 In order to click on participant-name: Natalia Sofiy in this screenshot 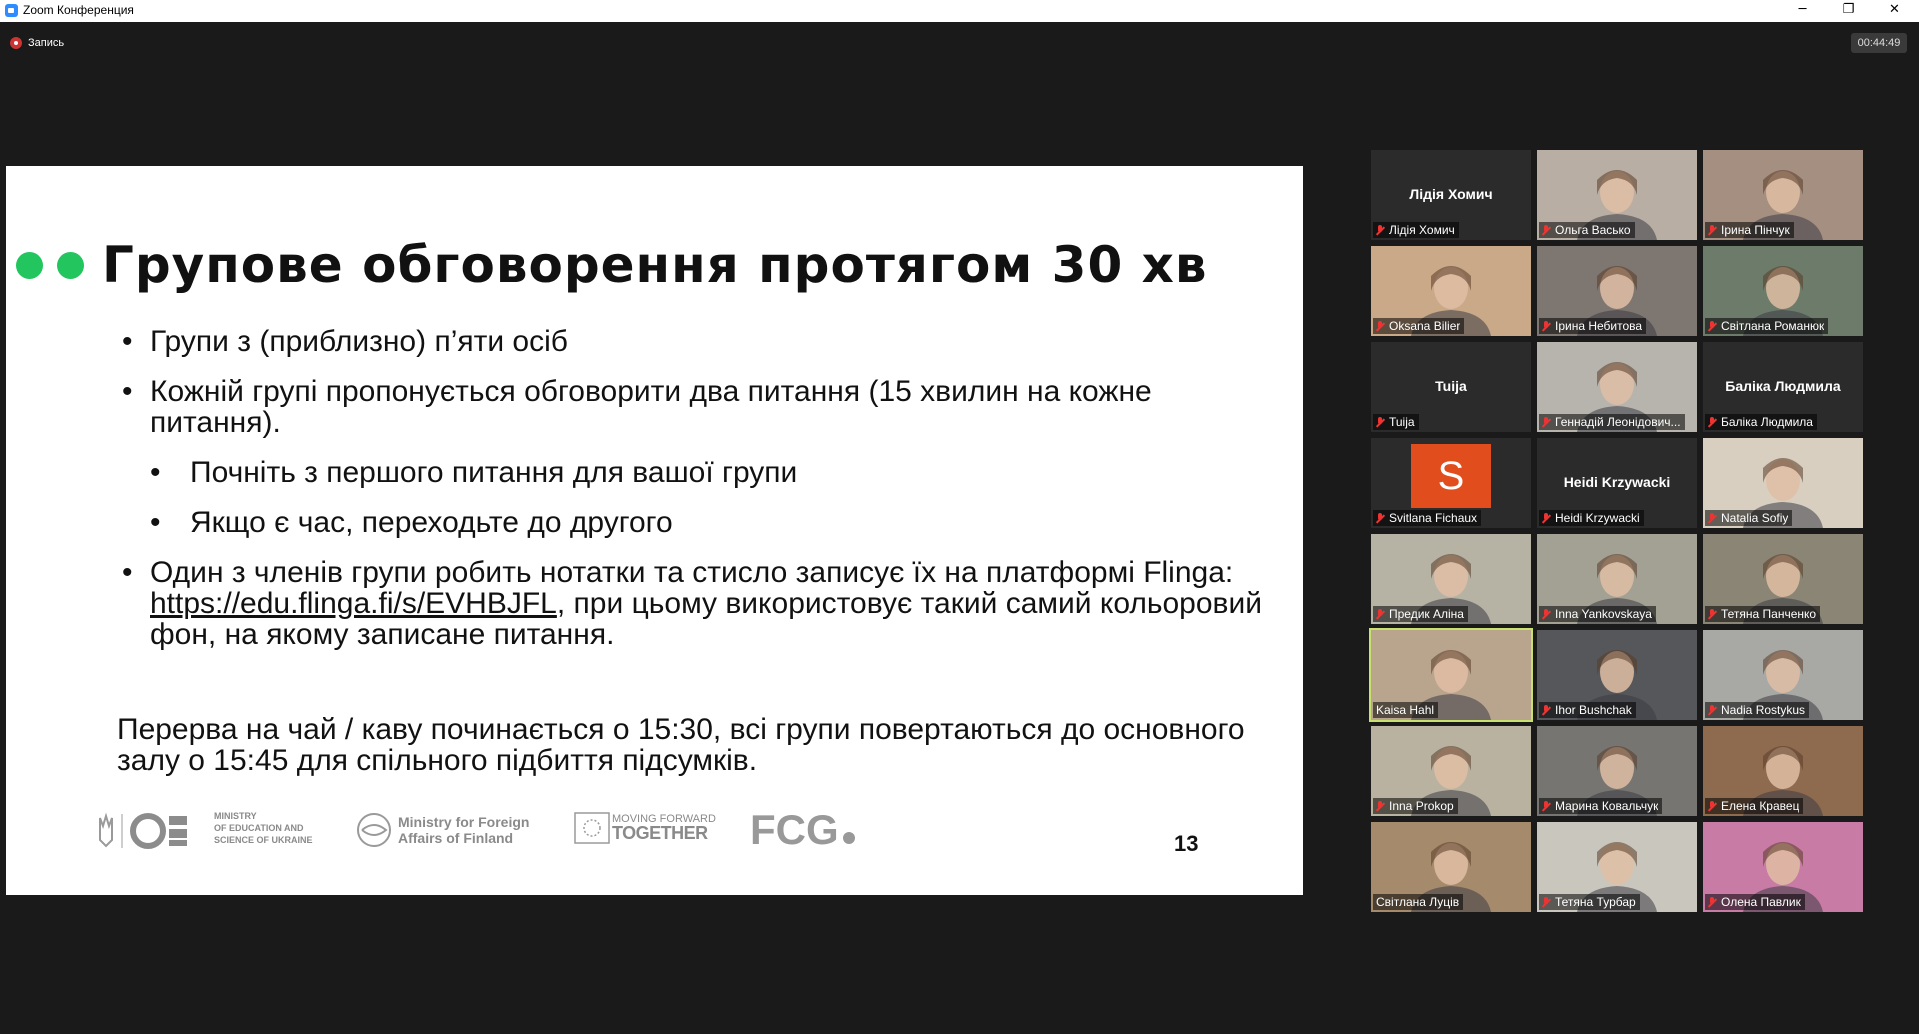, I will do `click(1755, 518)`.